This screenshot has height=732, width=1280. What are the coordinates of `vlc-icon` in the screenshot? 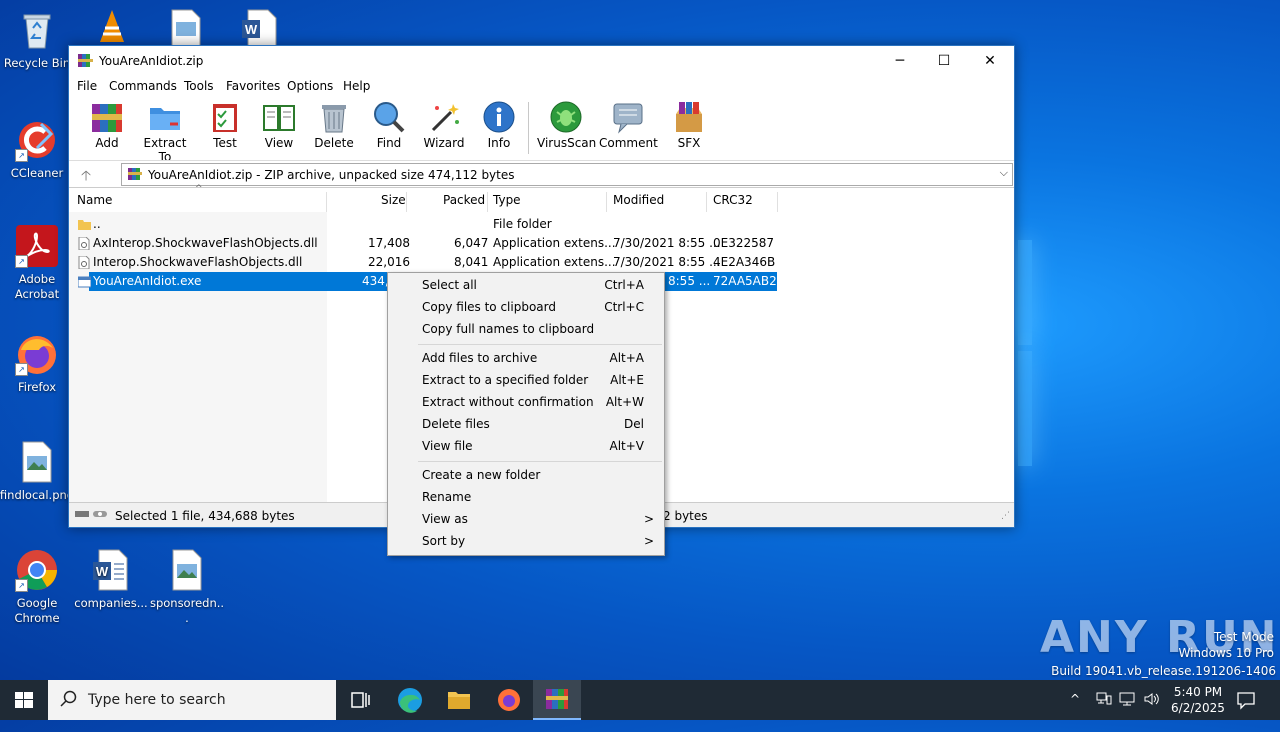 It's located at (112, 26).